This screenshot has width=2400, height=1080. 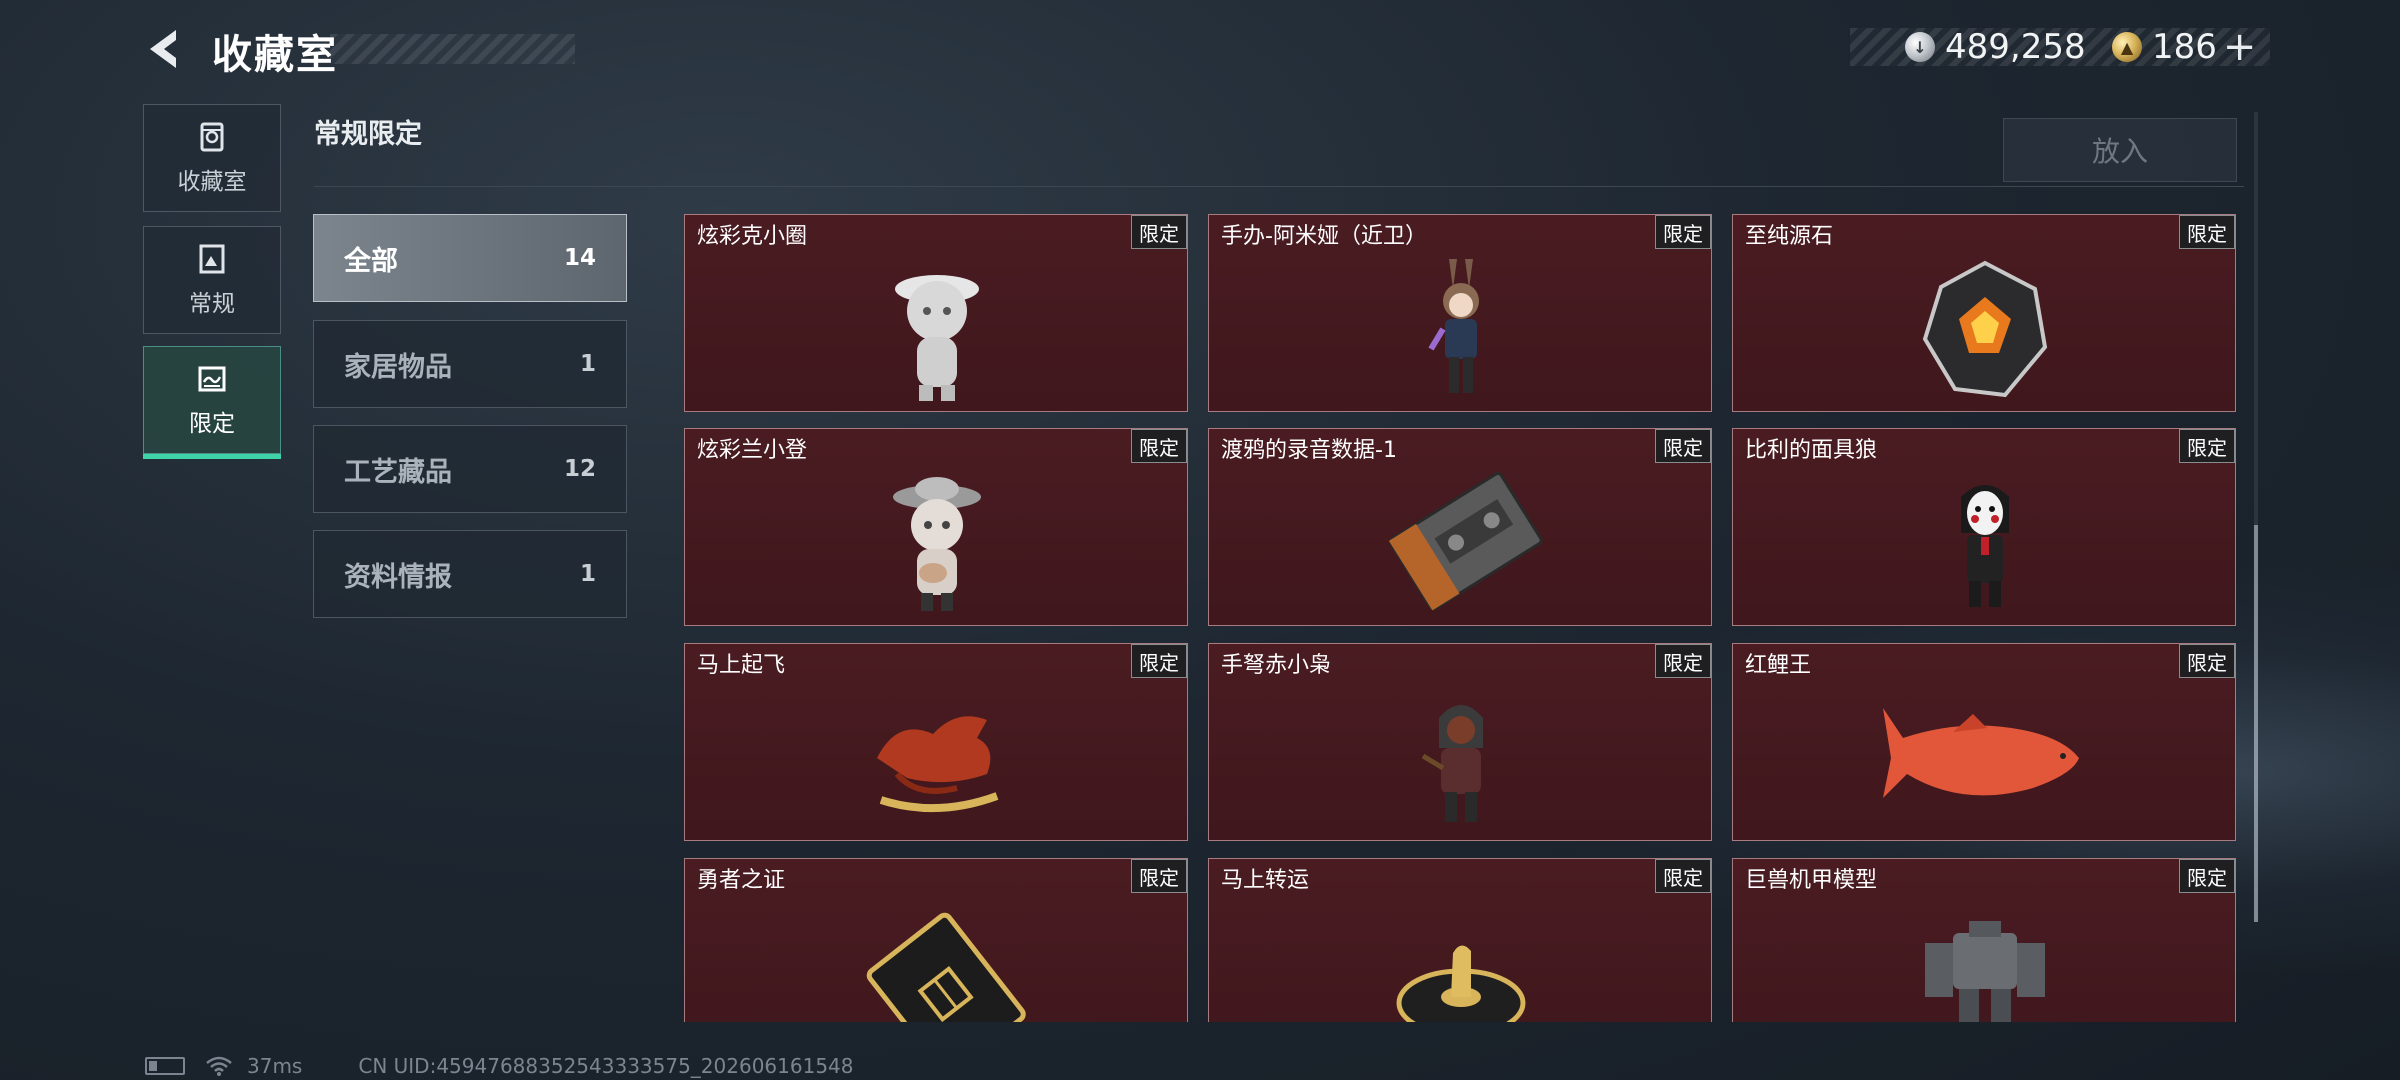 What do you see at coordinates (470, 364) in the screenshot?
I see `category-home: 家居物品 1` at bounding box center [470, 364].